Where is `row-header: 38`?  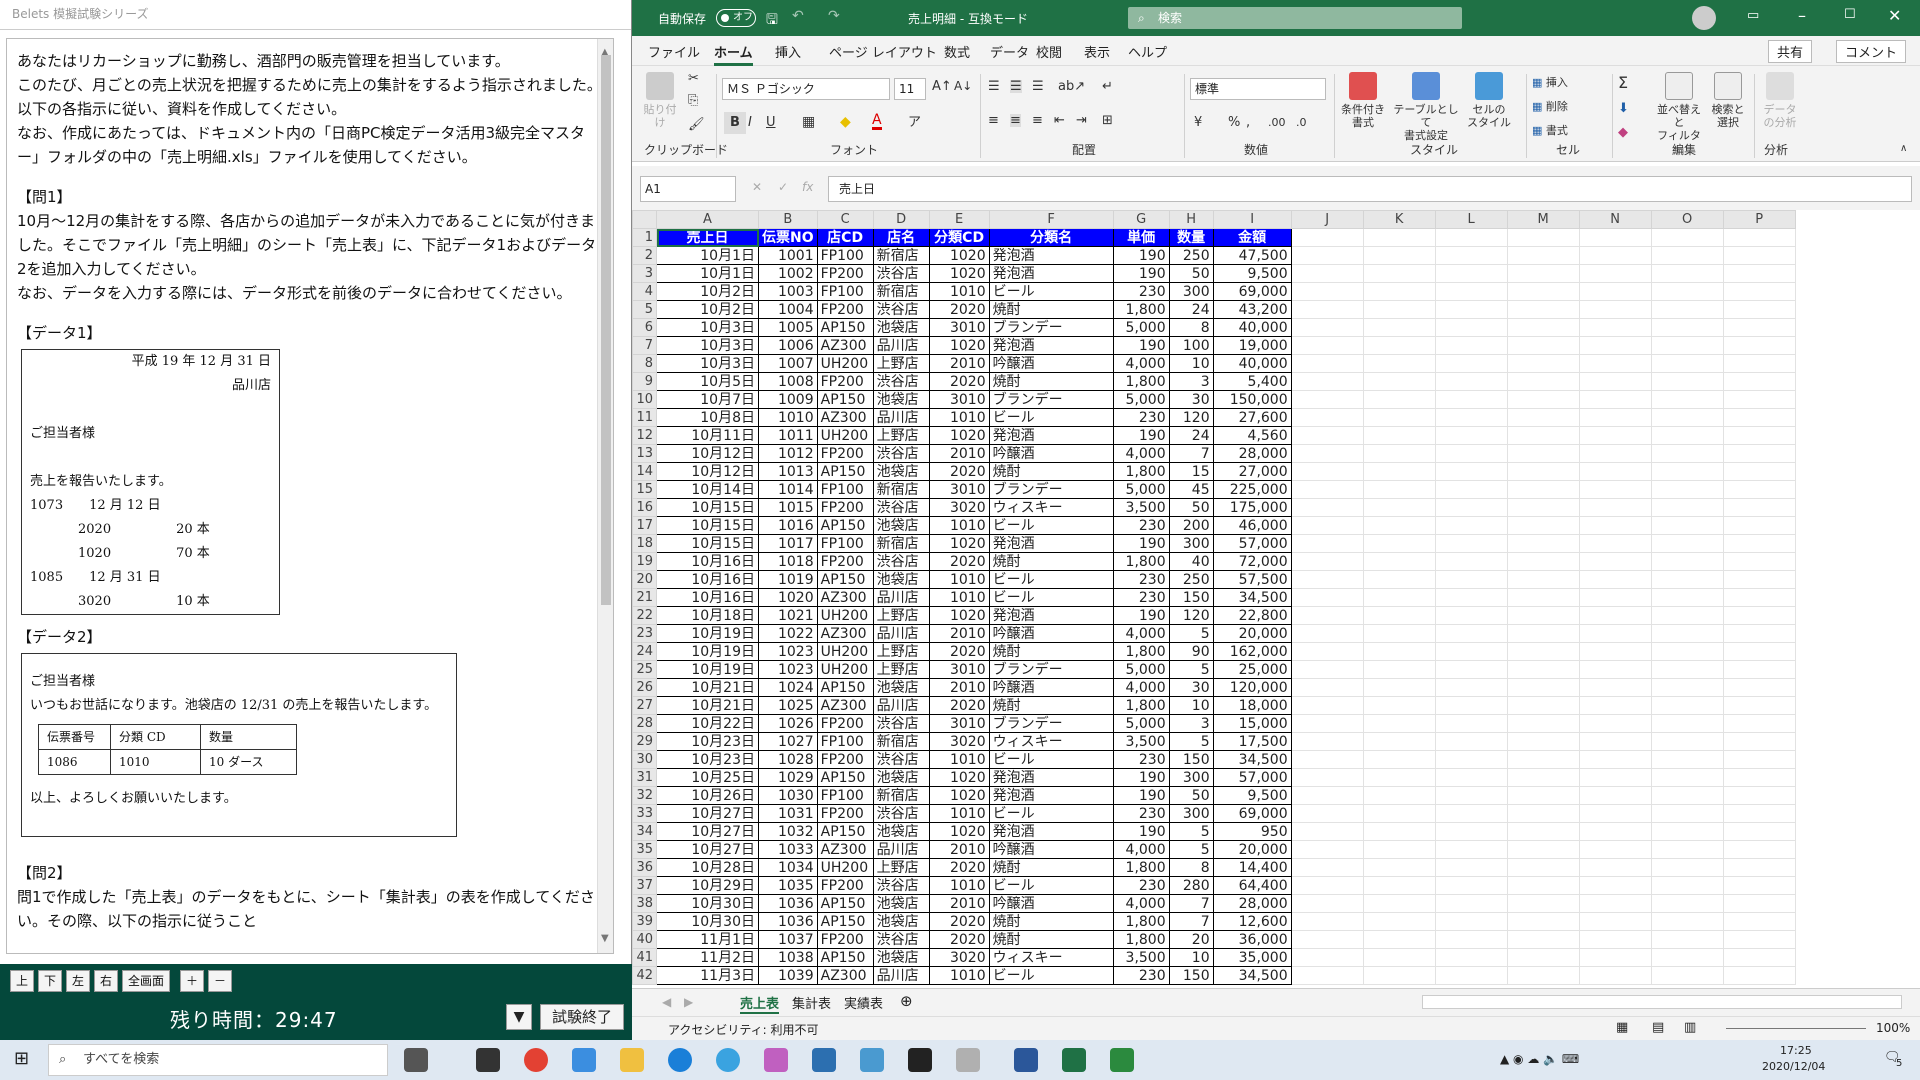 row-header: 38 is located at coordinates (644, 903).